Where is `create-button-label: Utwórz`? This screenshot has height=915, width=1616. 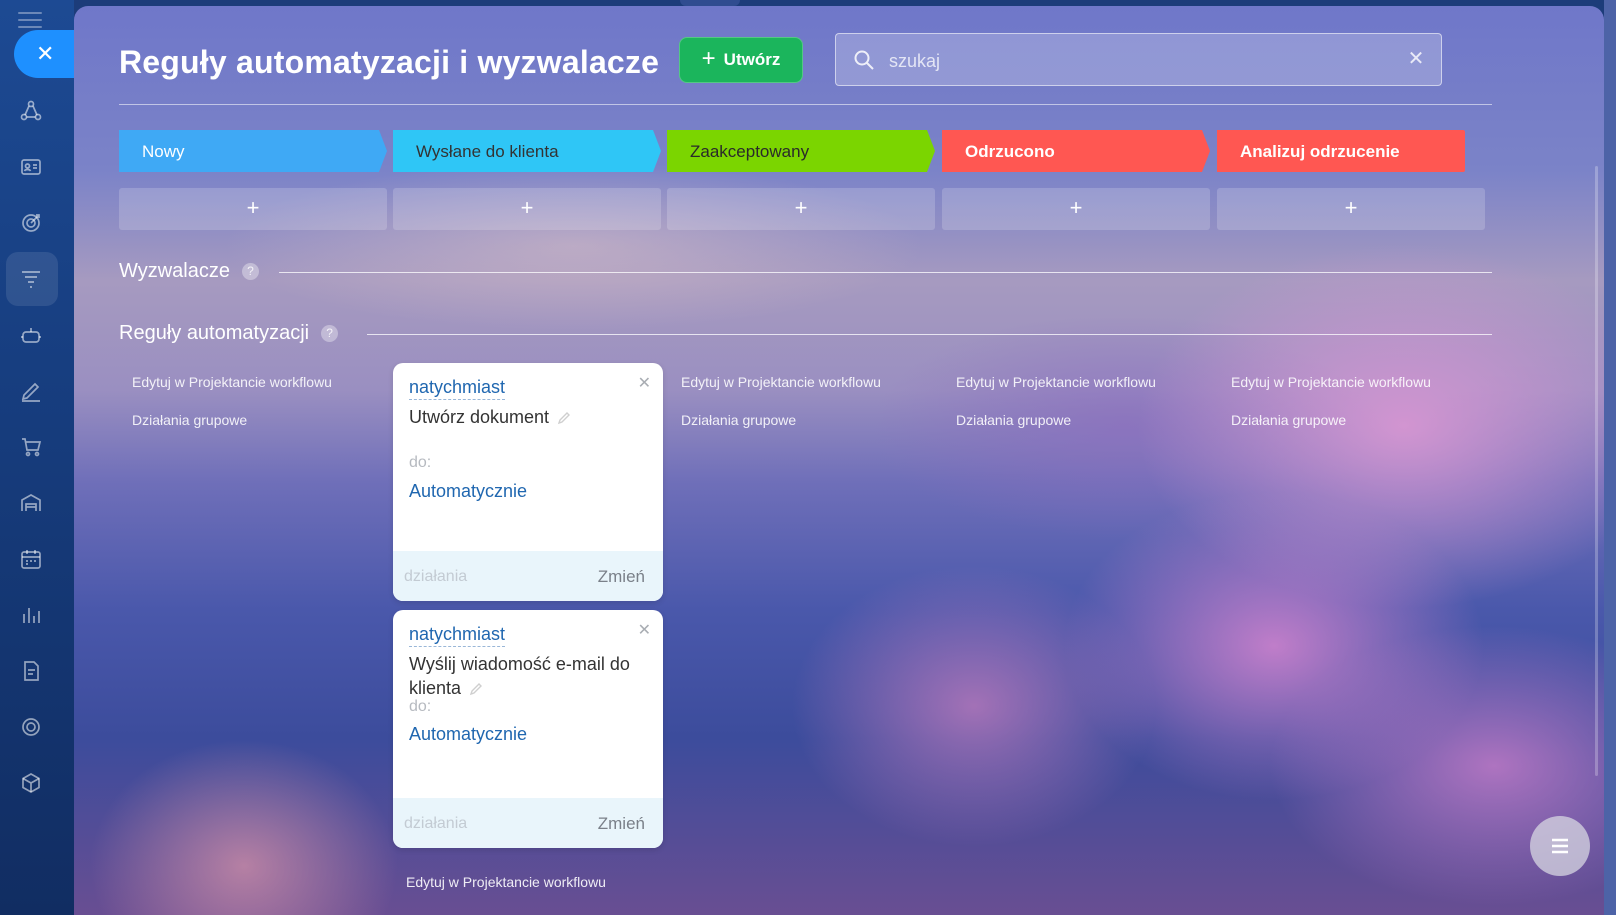
create-button-label: Utwórz is located at coordinates (752, 59).